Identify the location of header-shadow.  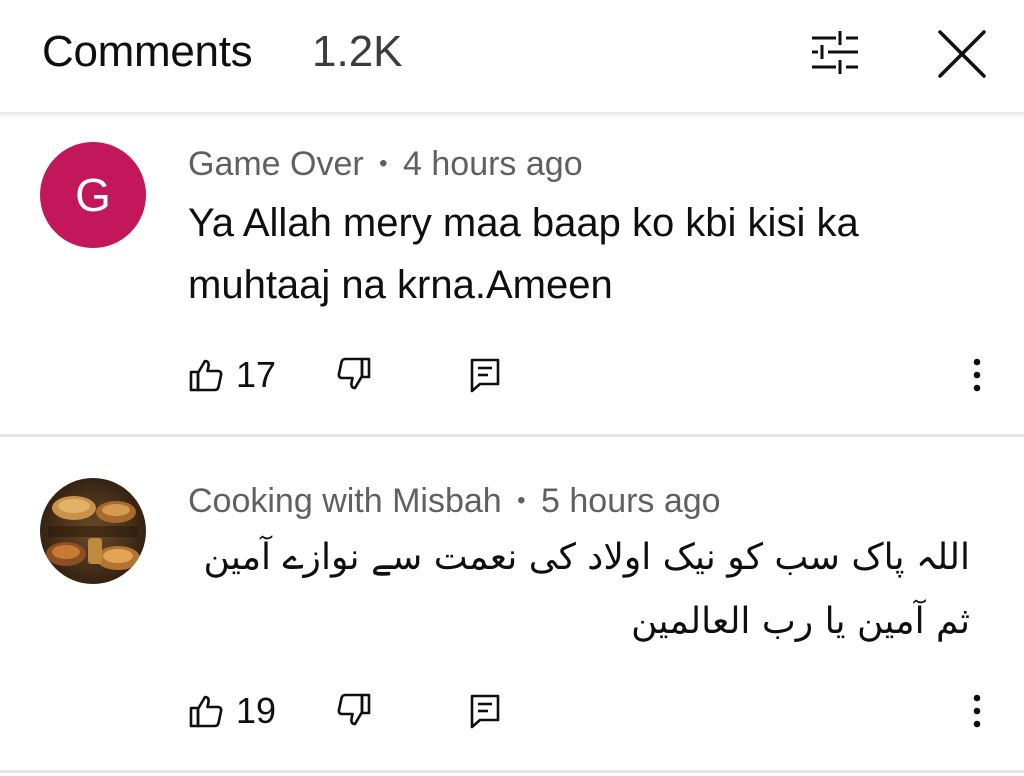
(512, 115).